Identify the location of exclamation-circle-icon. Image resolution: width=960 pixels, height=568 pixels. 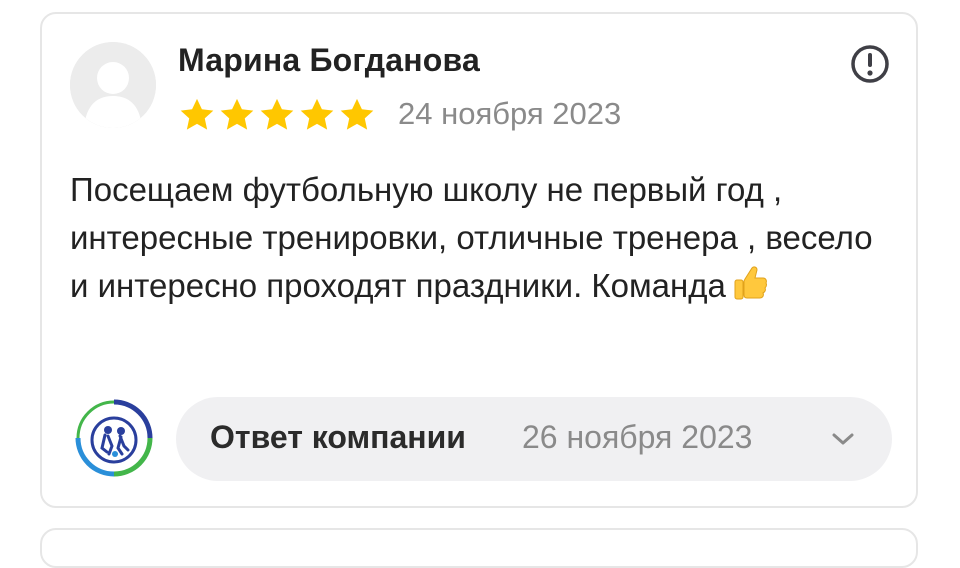
(870, 64).